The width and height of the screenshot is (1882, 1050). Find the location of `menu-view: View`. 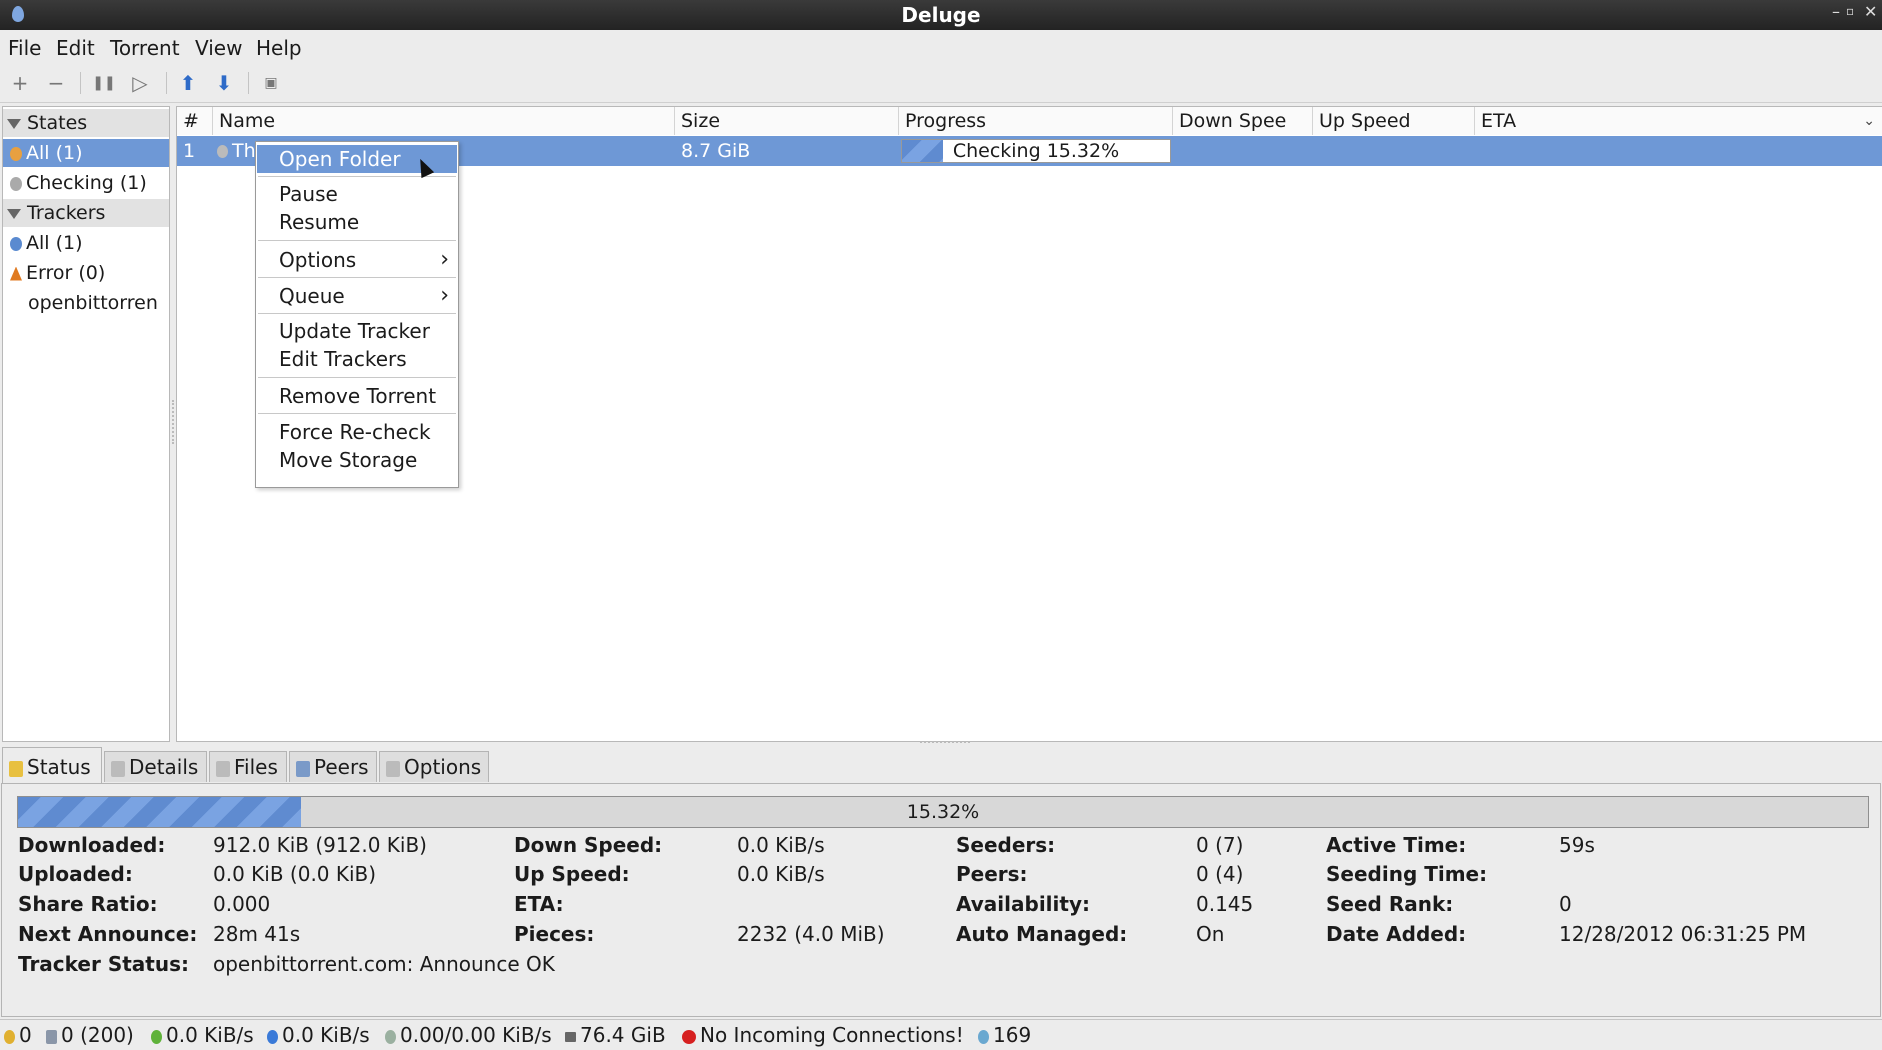

menu-view: View is located at coordinates (218, 48).